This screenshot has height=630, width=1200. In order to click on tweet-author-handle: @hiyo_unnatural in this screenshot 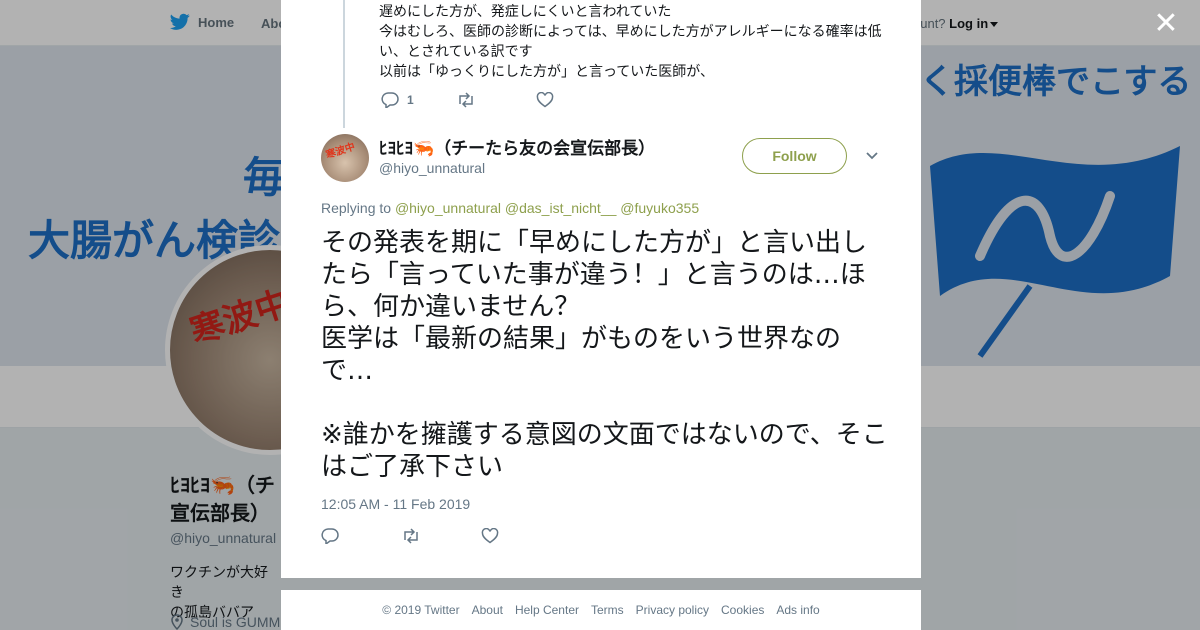, I will do `click(432, 168)`.